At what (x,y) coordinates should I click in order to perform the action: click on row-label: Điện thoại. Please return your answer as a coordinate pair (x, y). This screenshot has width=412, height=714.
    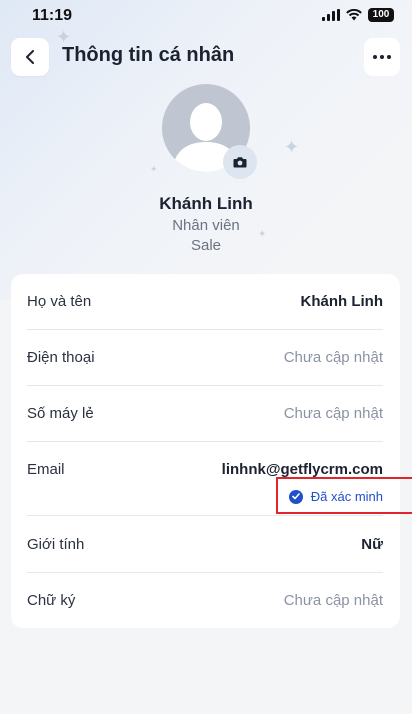
    Looking at the image, I should click on (61, 357).